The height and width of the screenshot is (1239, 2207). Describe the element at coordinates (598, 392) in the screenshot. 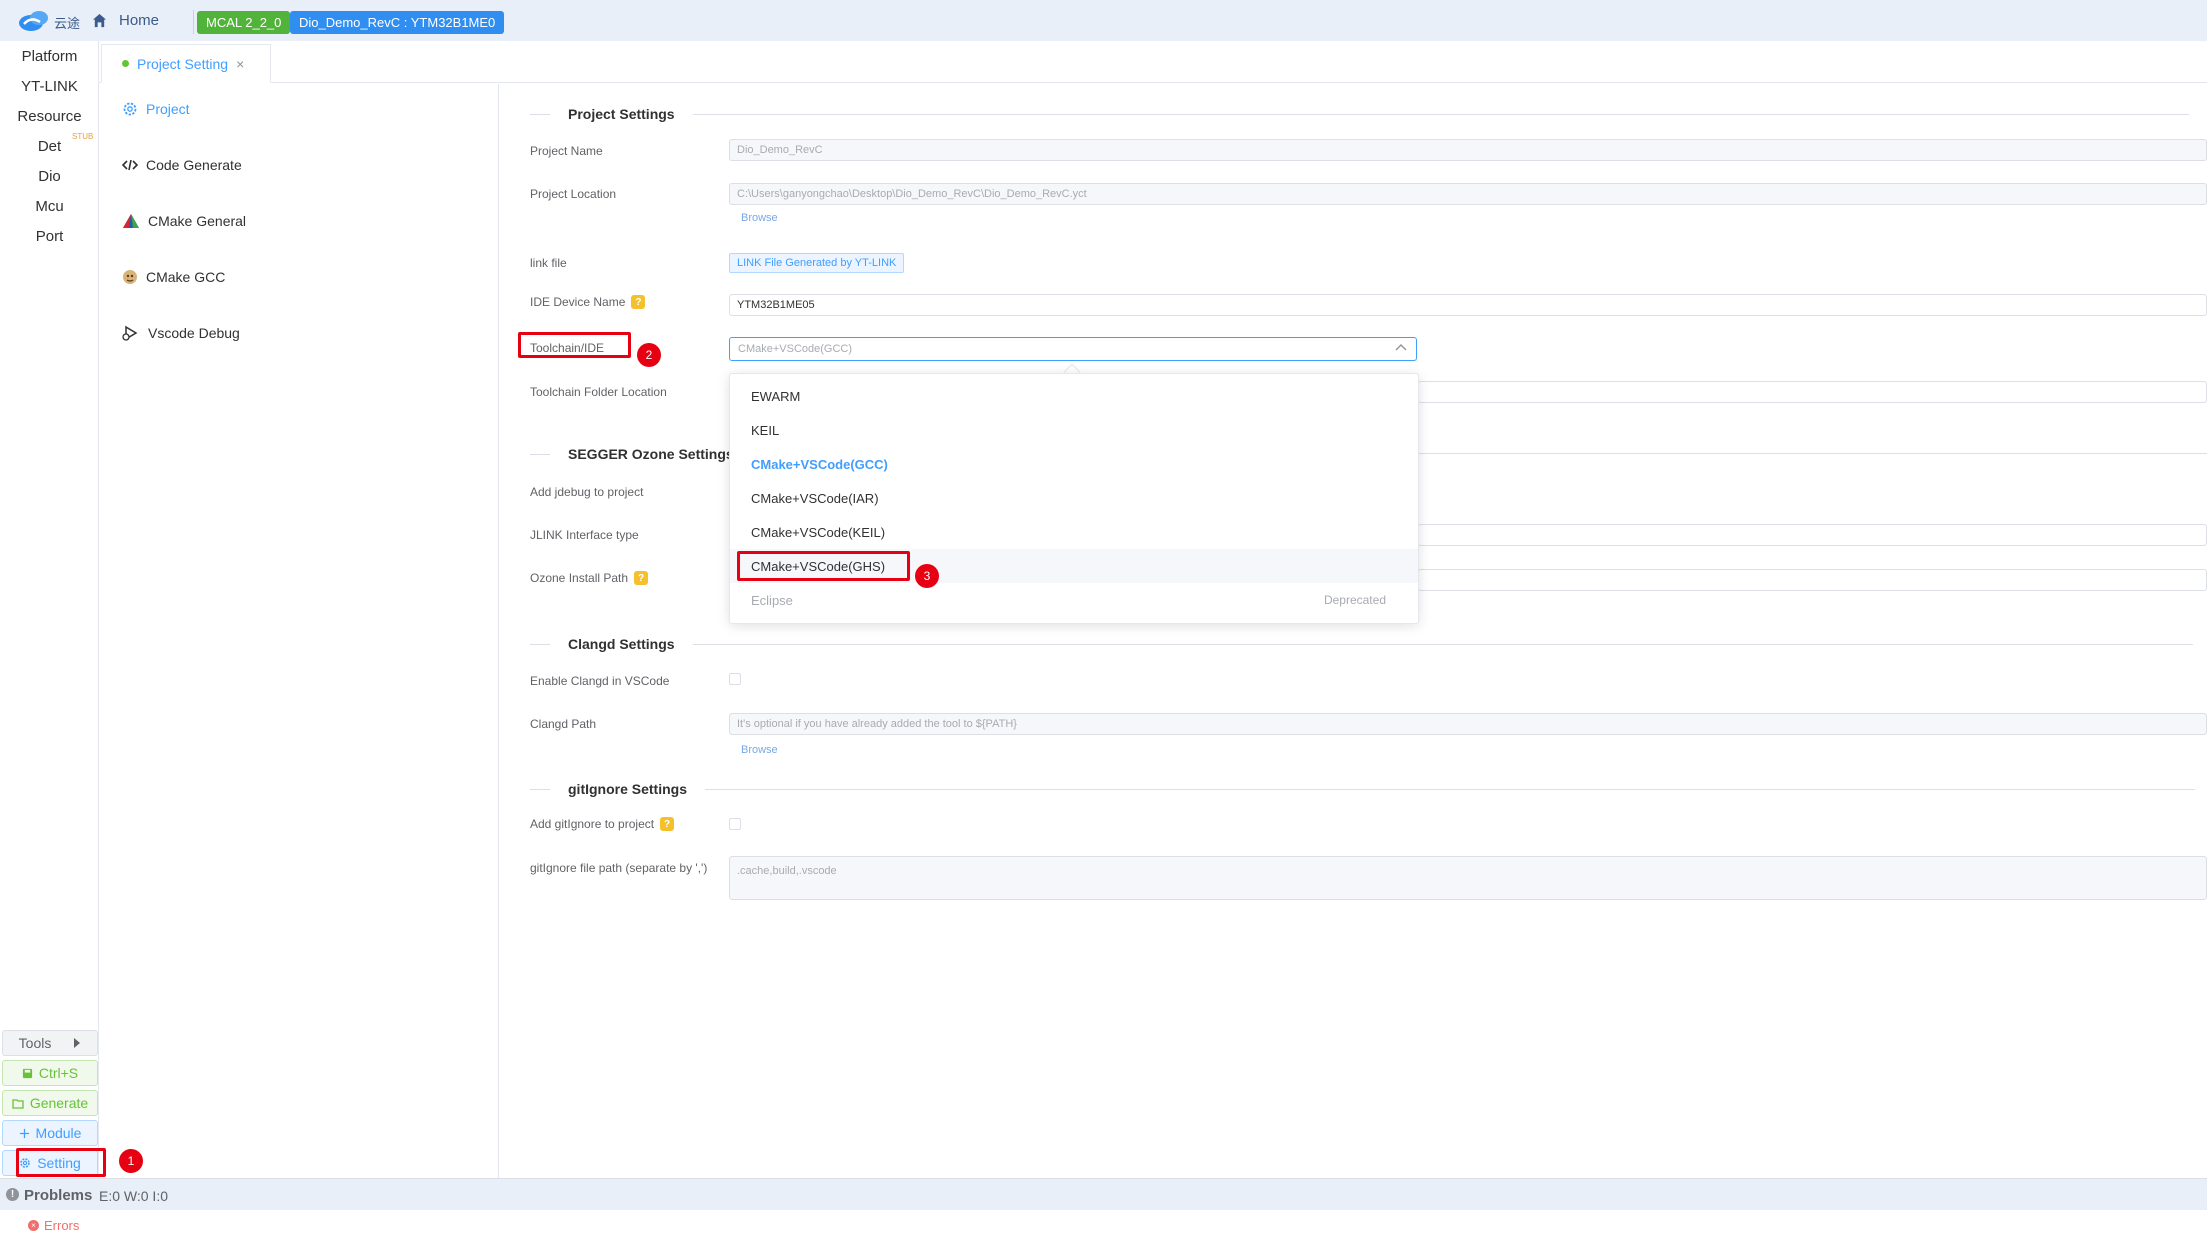

I see `toolchain-folder-label: Toolchain Folder Location` at that location.